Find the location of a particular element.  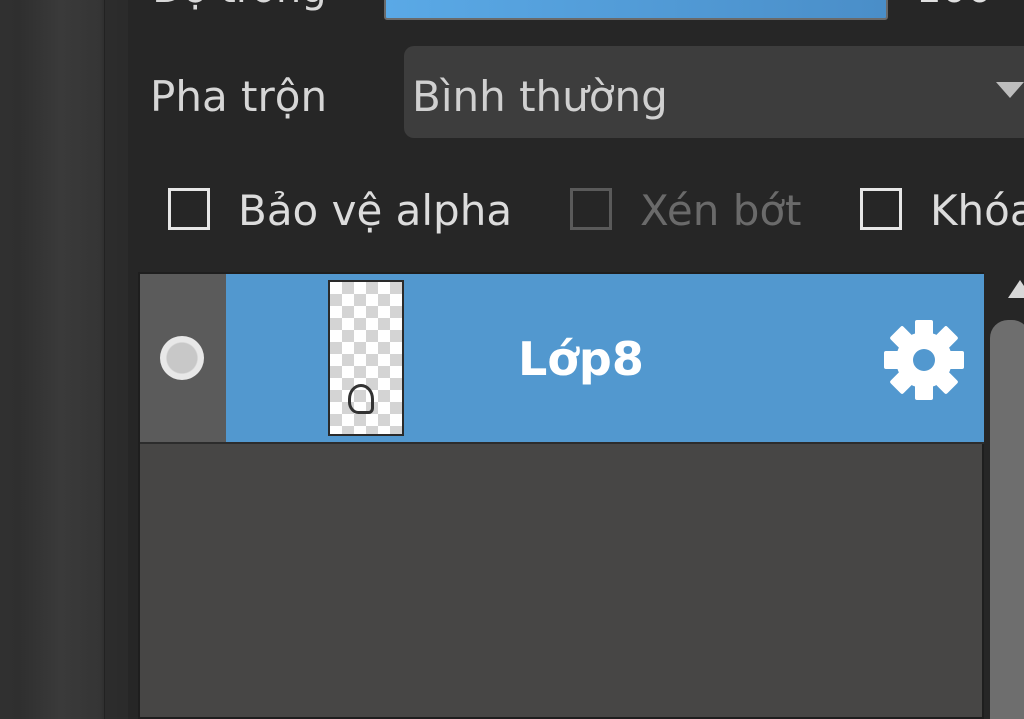

gear-icon is located at coordinates (924, 360).